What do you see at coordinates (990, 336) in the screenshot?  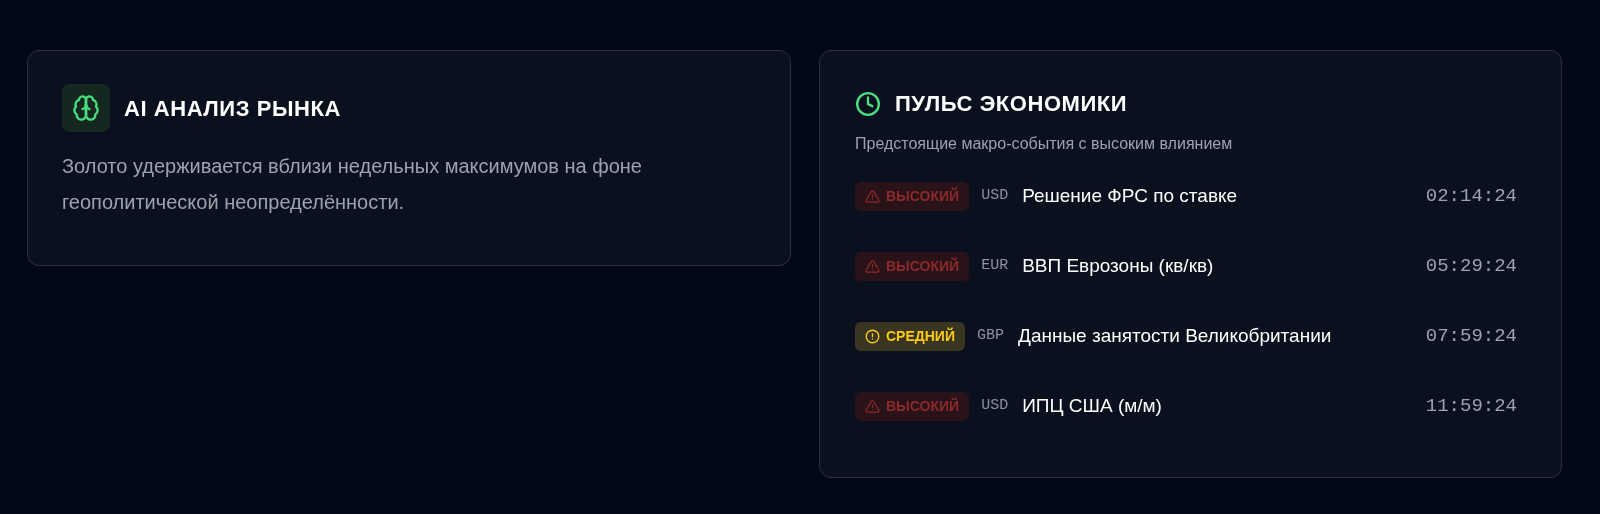 I see `currency-code: GBP` at bounding box center [990, 336].